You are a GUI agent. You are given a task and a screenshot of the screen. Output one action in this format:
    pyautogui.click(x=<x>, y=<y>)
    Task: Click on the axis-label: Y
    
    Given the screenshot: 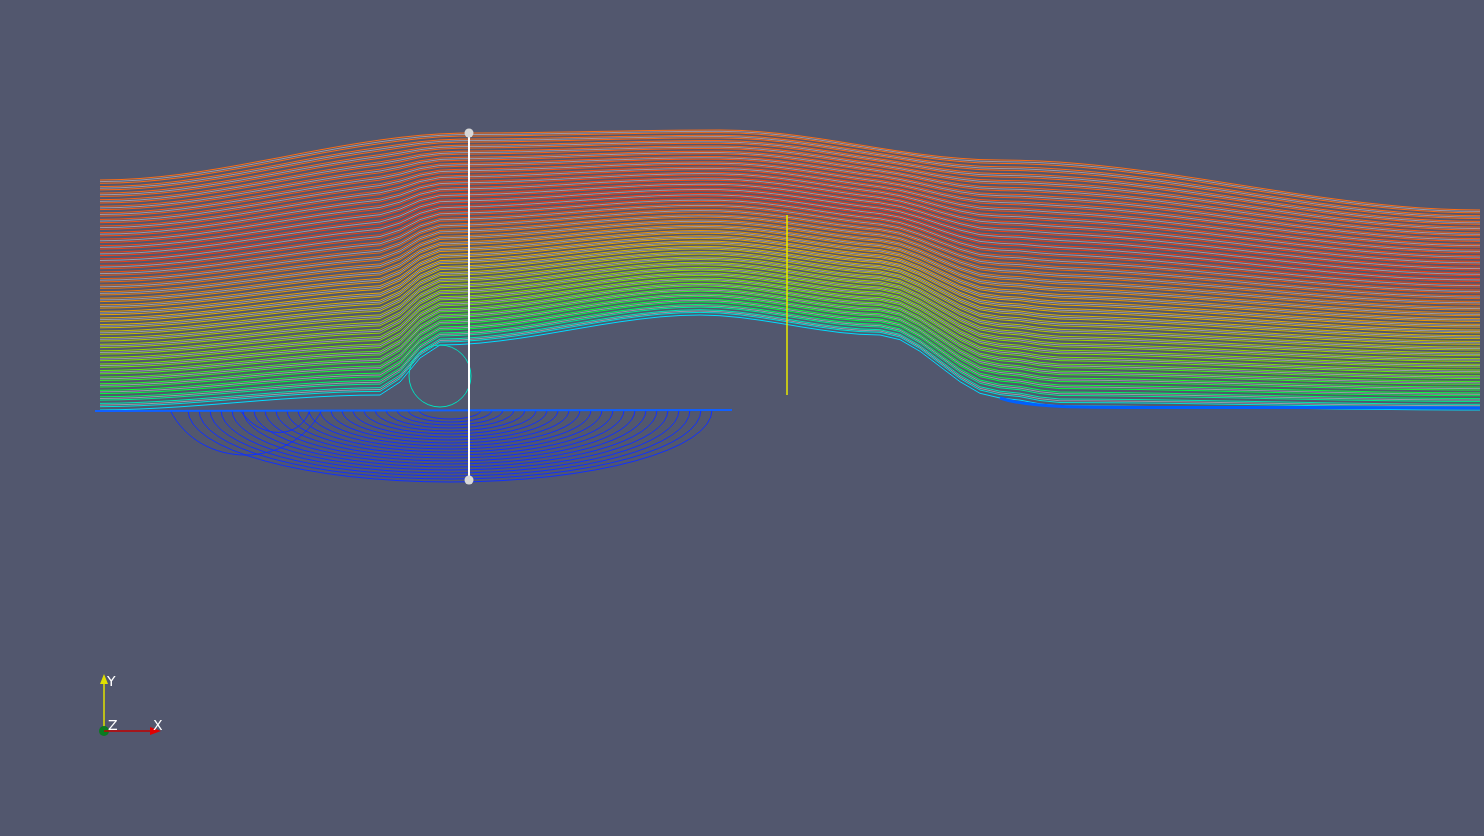 What is the action you would take?
    pyautogui.click(x=111, y=681)
    